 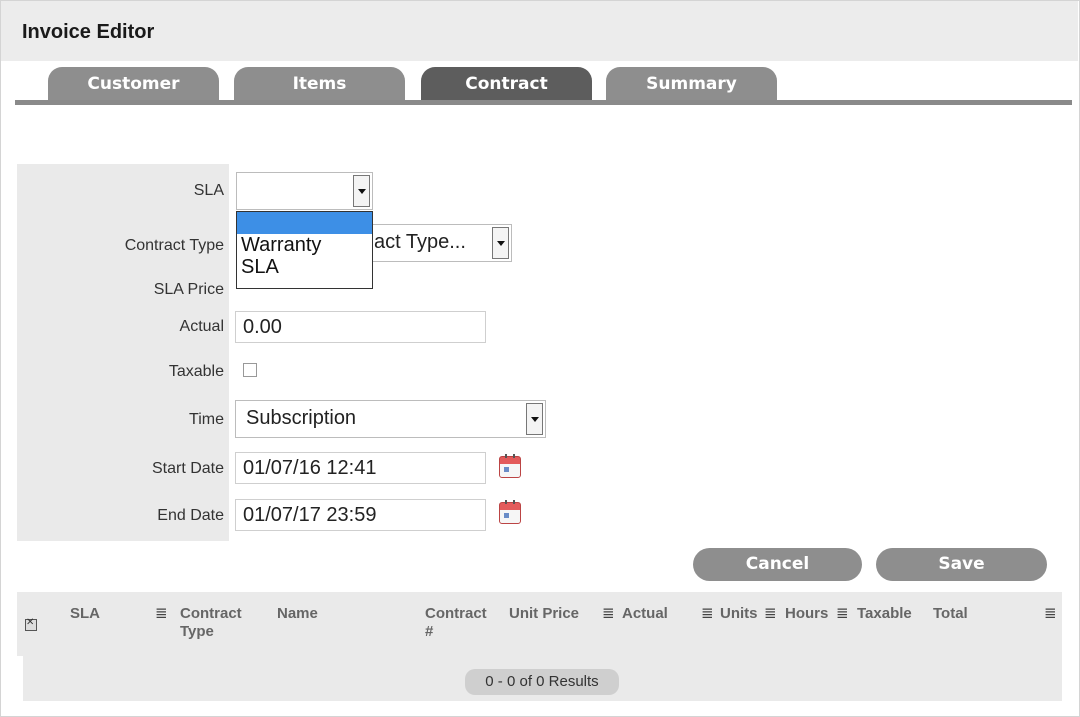 I want to click on sla-label: SLA, so click(x=208, y=190).